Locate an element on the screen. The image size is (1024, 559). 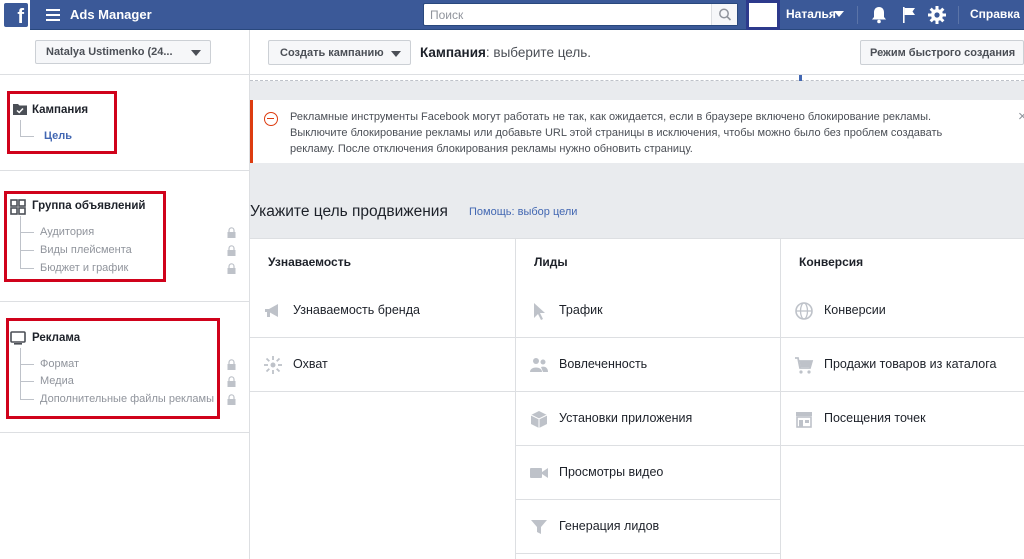
objective-conversions: Конверсии is located at coordinates (902, 311).